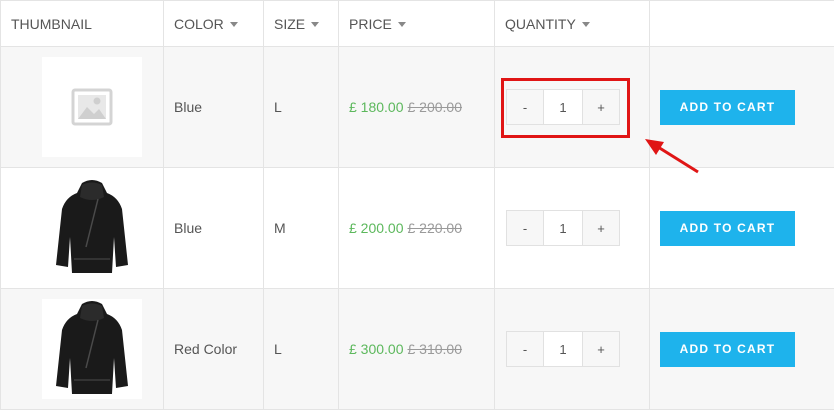 The width and height of the screenshot is (834, 413). Describe the element at coordinates (376, 228) in the screenshot. I see `sale-price: £ 200.00` at that location.